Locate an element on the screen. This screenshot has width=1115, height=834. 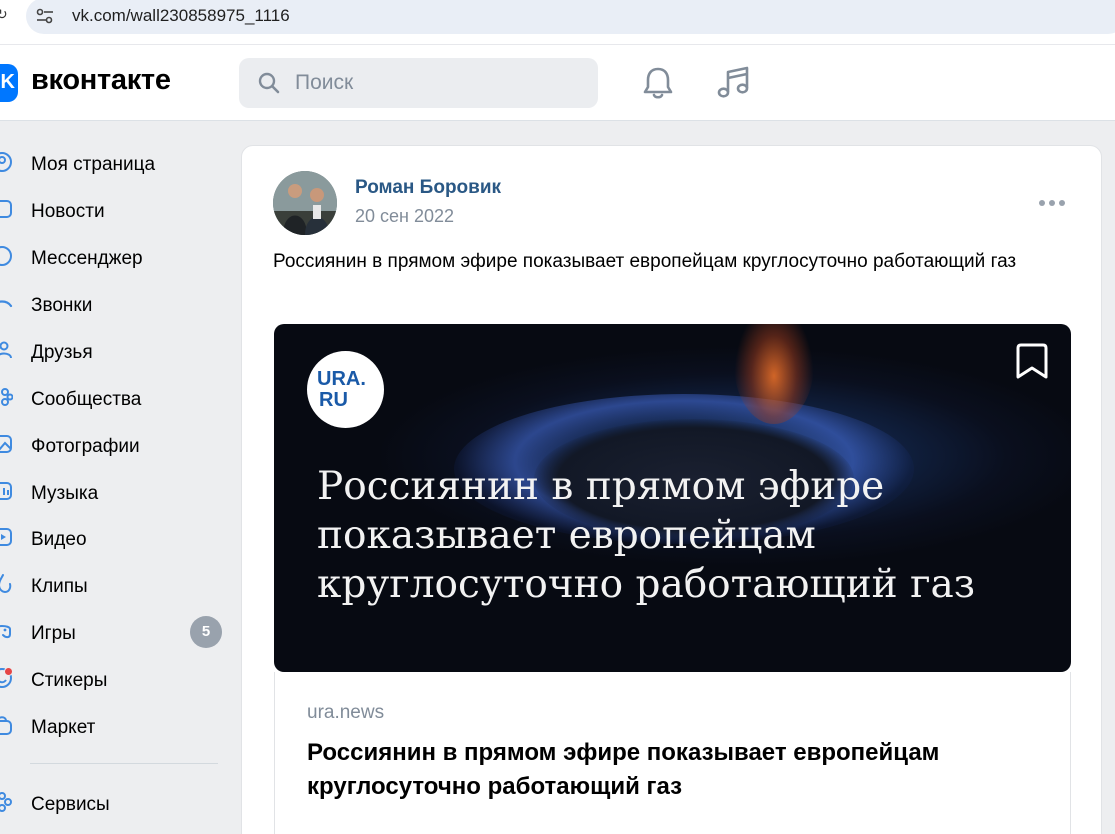
site-settings-icon is located at coordinates (45, 16).